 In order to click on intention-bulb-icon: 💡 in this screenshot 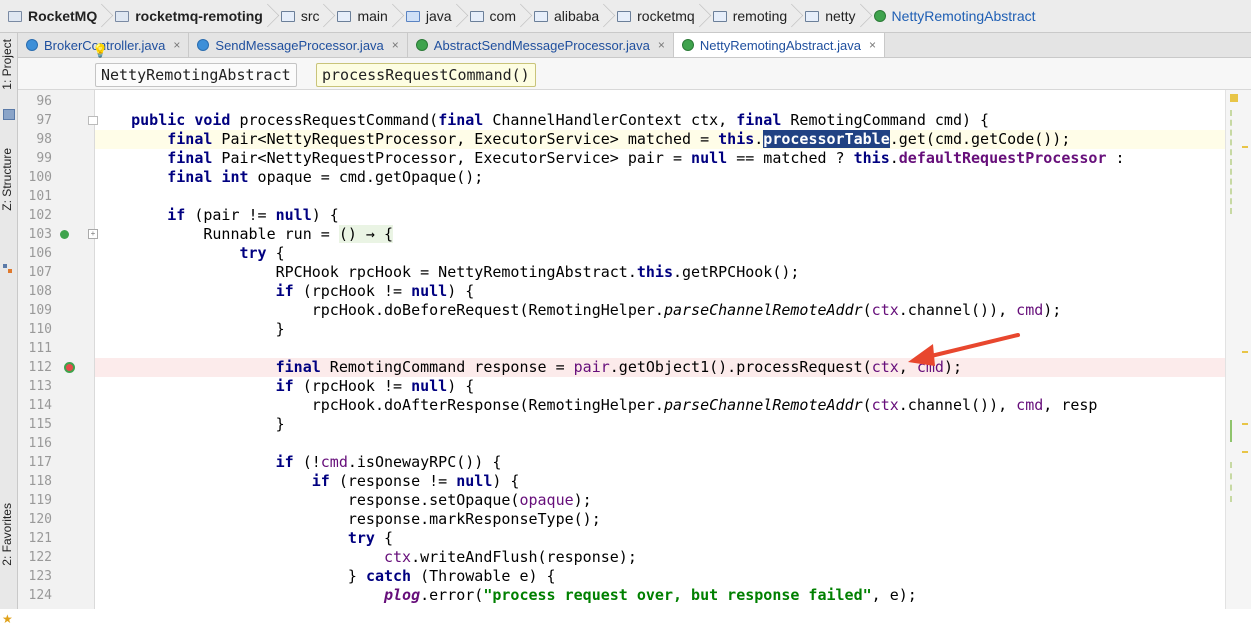, I will do `click(100, 51)`.